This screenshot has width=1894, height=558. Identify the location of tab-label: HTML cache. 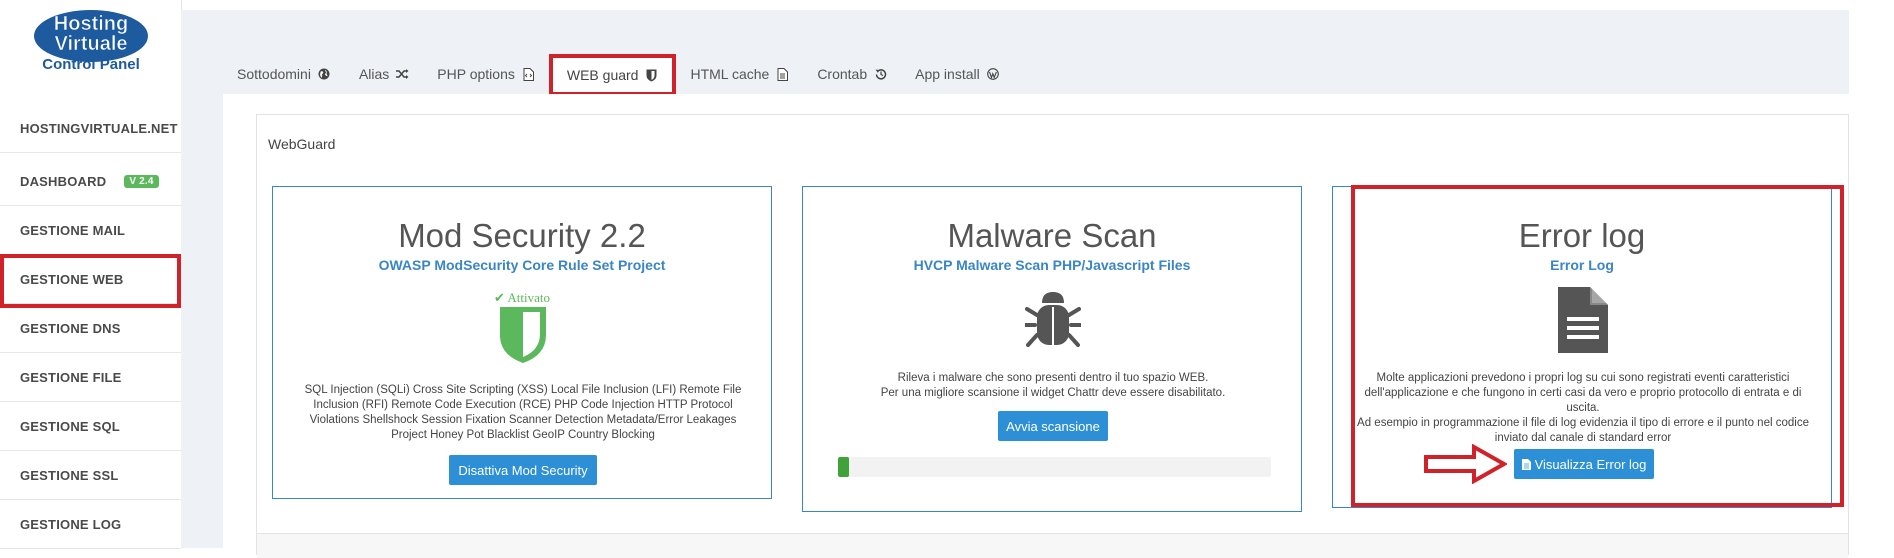
(730, 74).